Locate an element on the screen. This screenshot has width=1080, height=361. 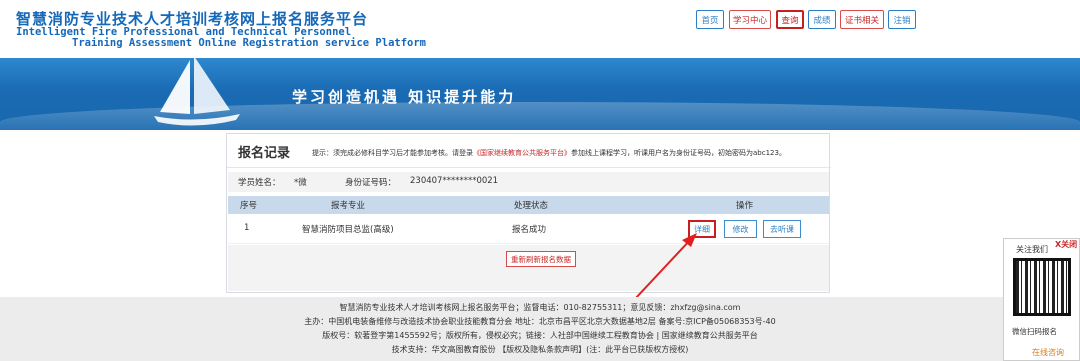
attend-class-button: 去听课 is located at coordinates (782, 229).